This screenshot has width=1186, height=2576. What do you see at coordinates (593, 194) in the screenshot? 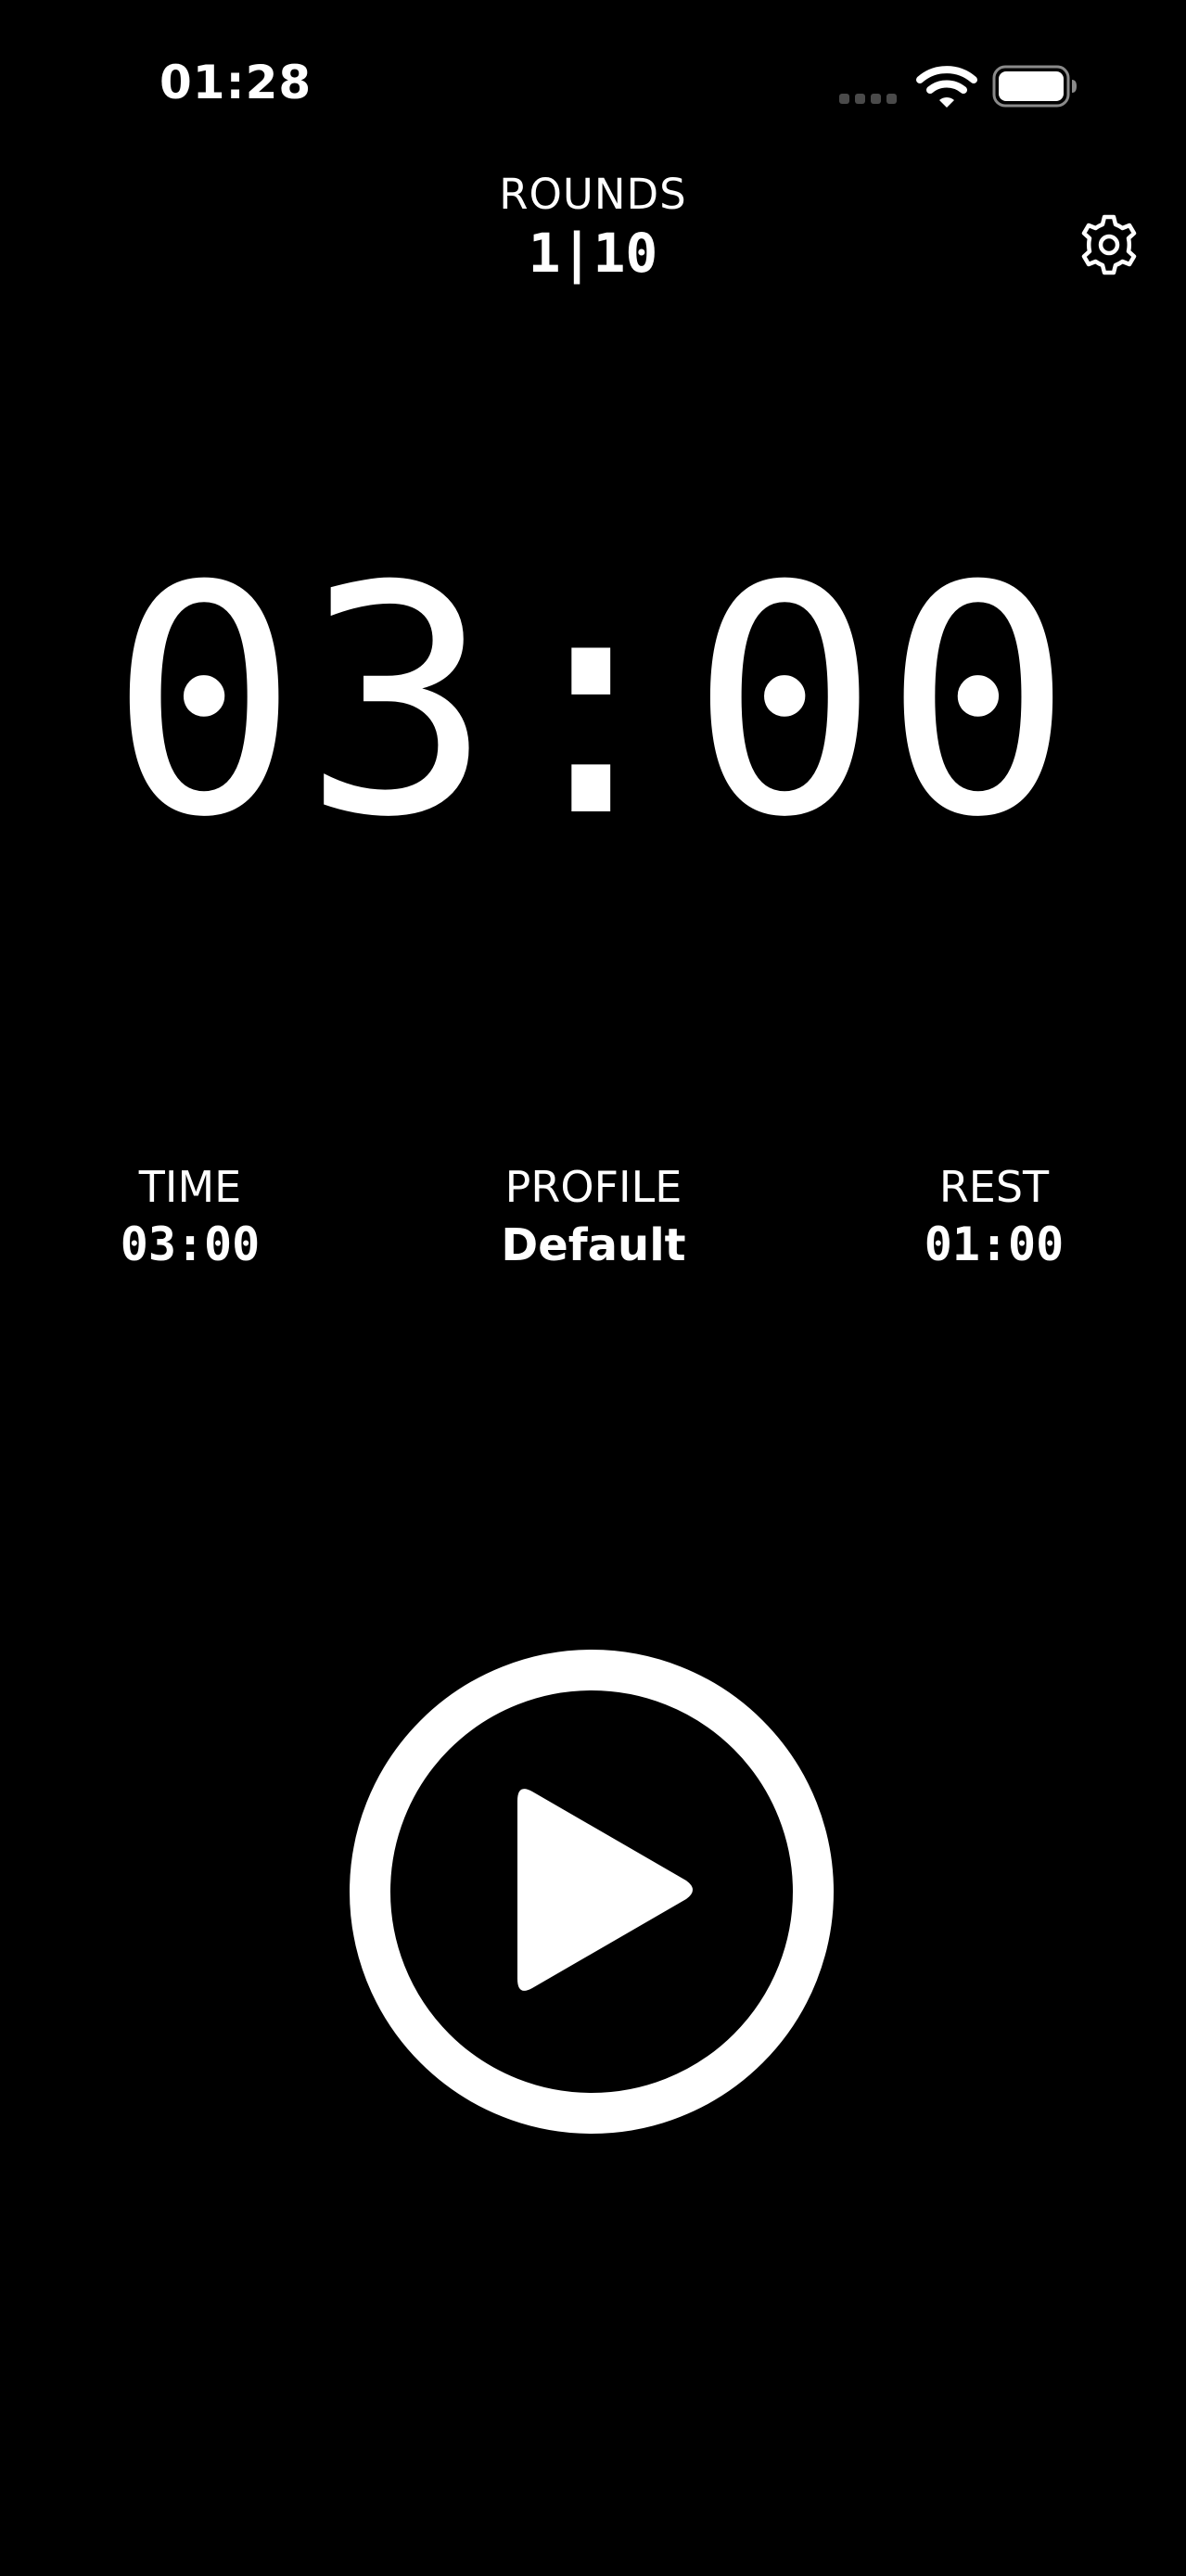
I see `rounds-label: ROUNDS` at bounding box center [593, 194].